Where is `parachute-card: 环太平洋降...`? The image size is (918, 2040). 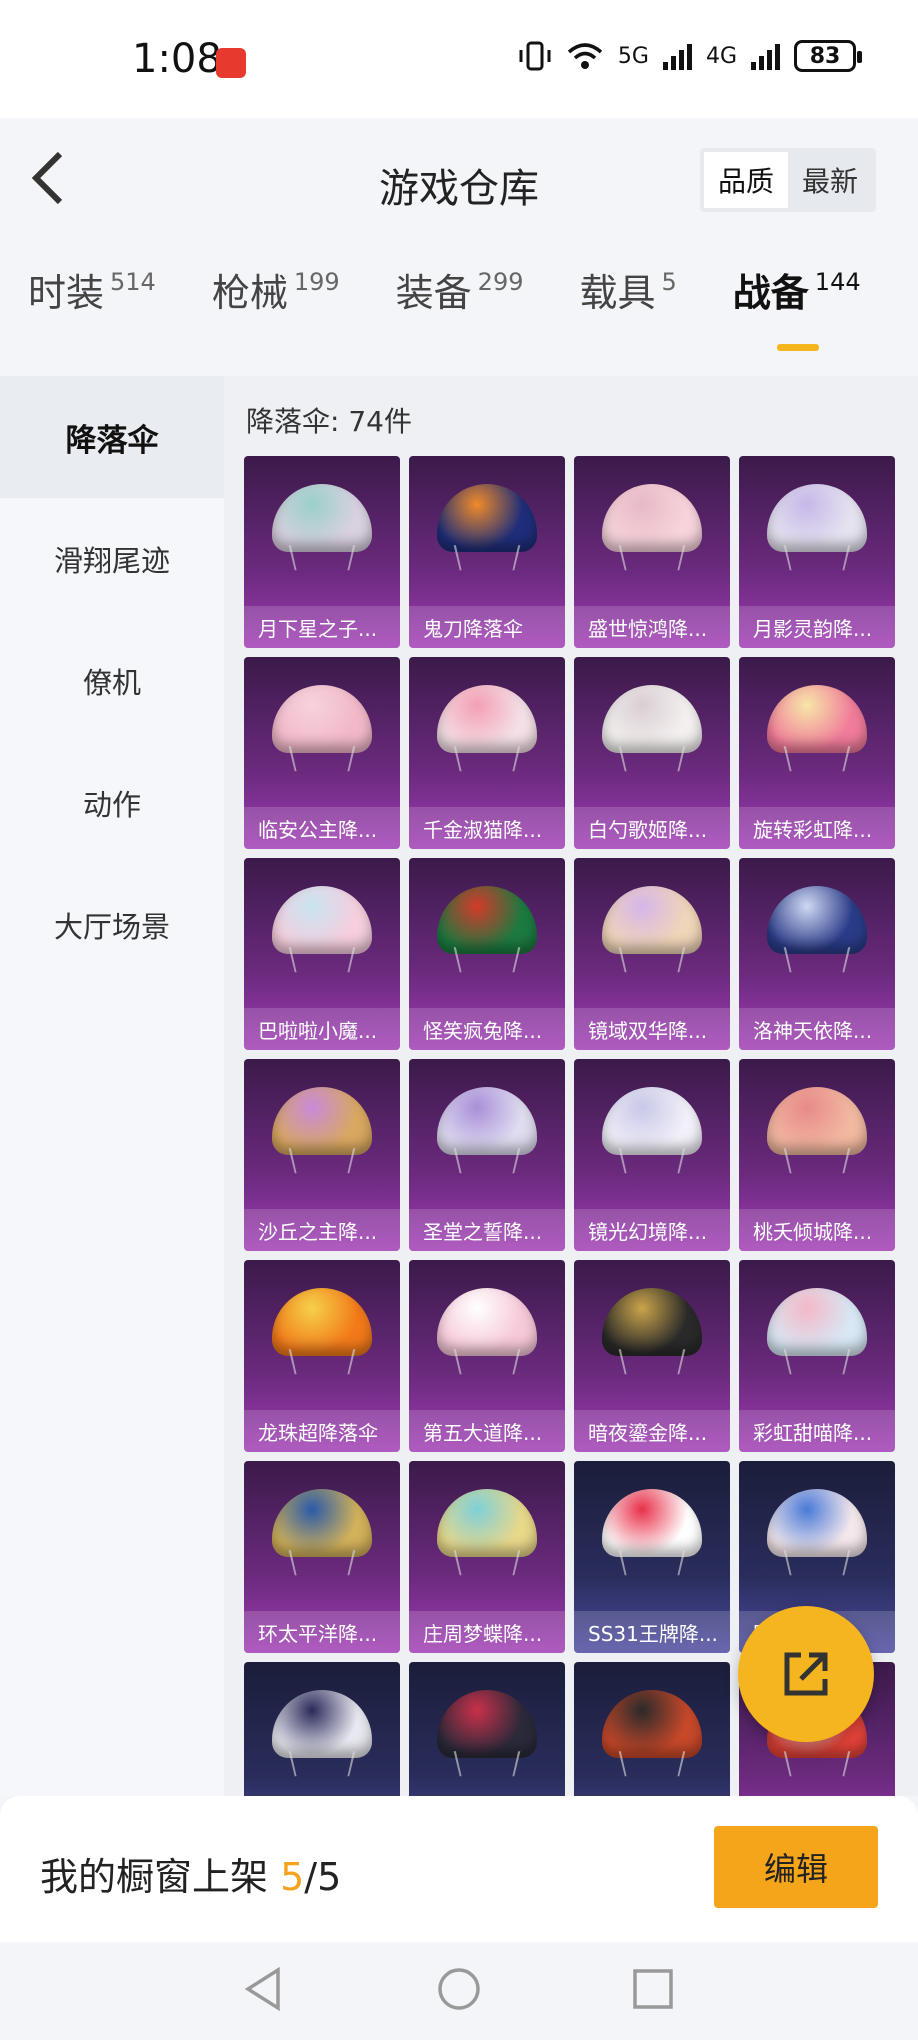
parachute-card: 环太平洋降... is located at coordinates (322, 1557).